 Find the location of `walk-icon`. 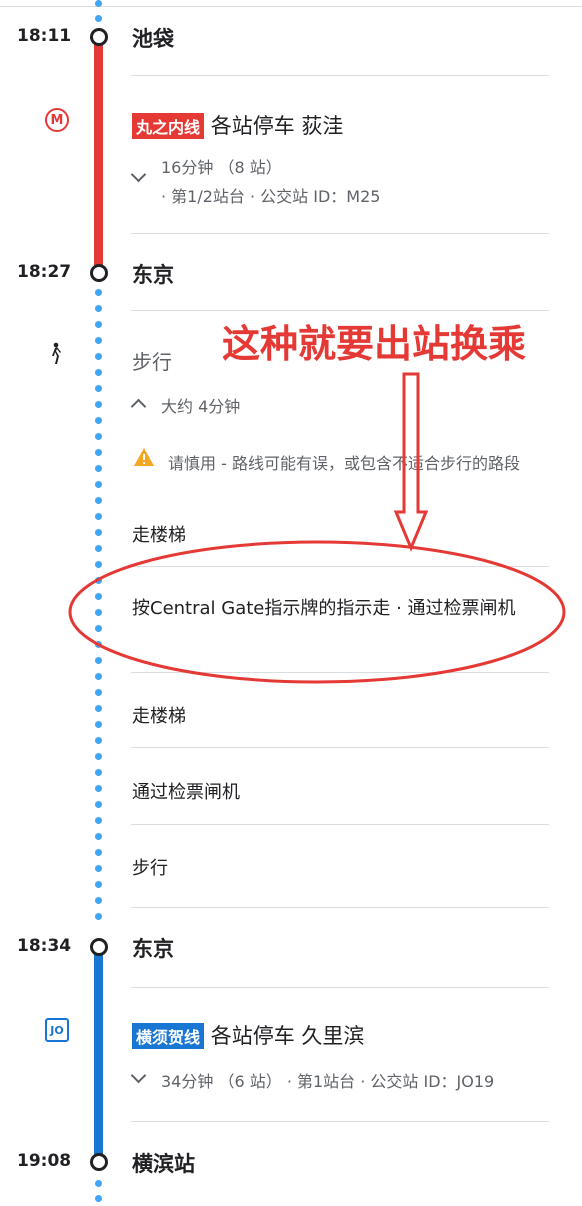

walk-icon is located at coordinates (56, 353).